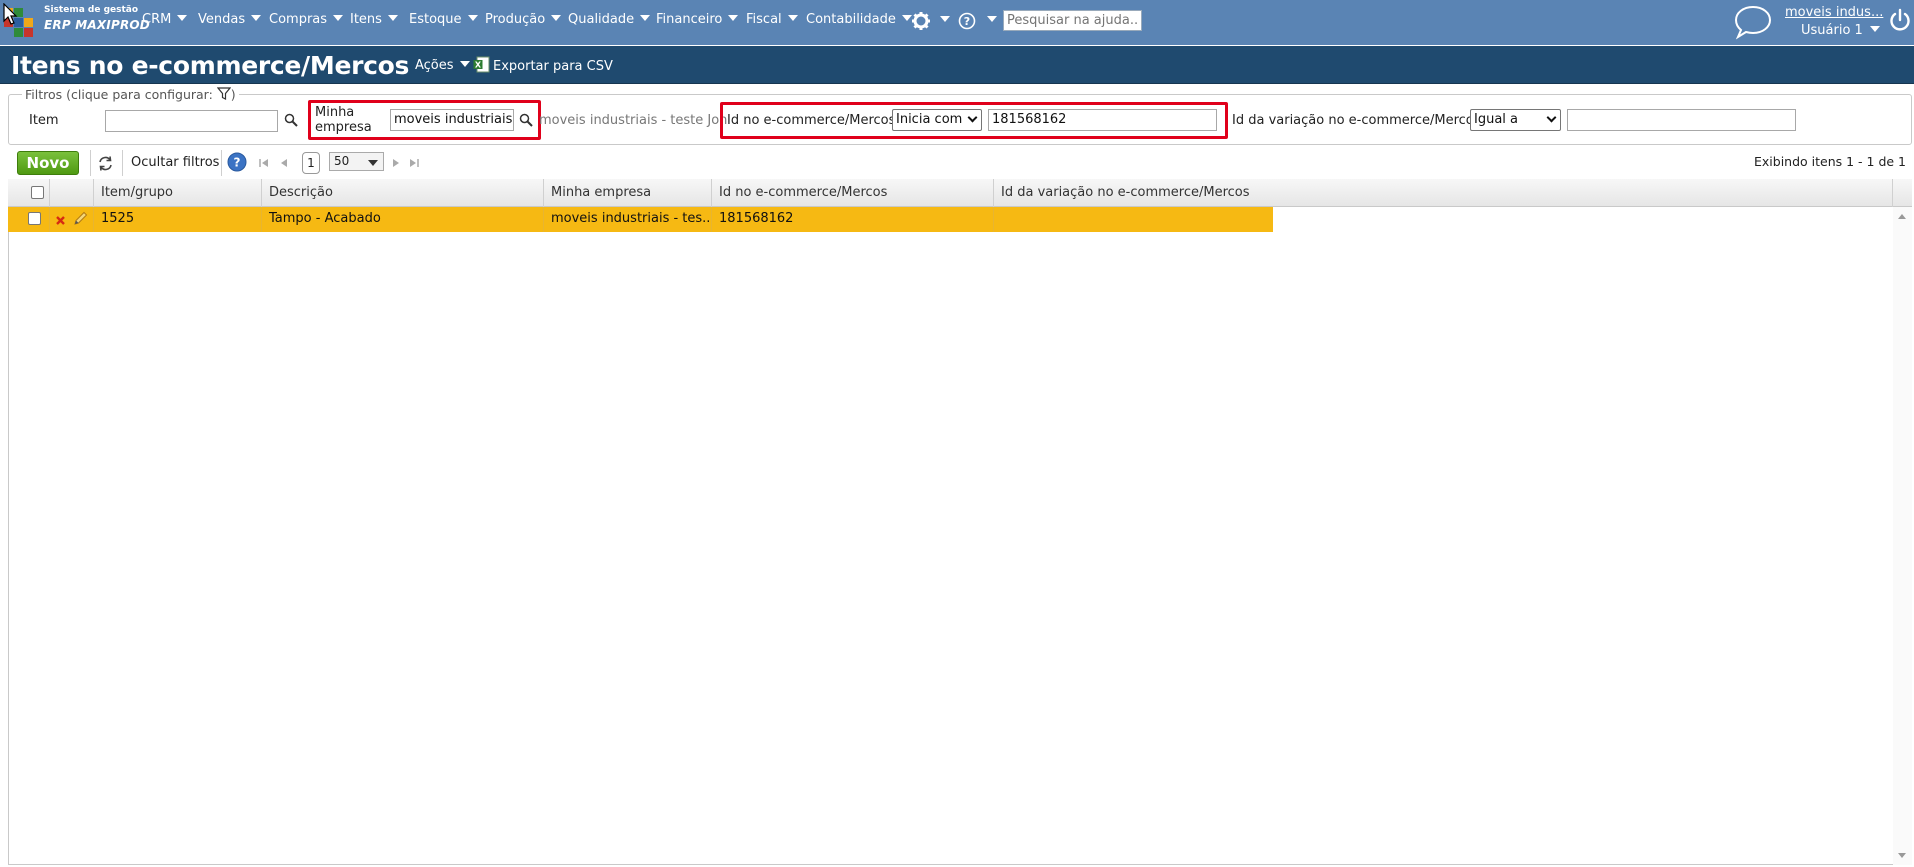 This screenshot has height=867, width=1914. I want to click on new-button: Novo, so click(48, 163).